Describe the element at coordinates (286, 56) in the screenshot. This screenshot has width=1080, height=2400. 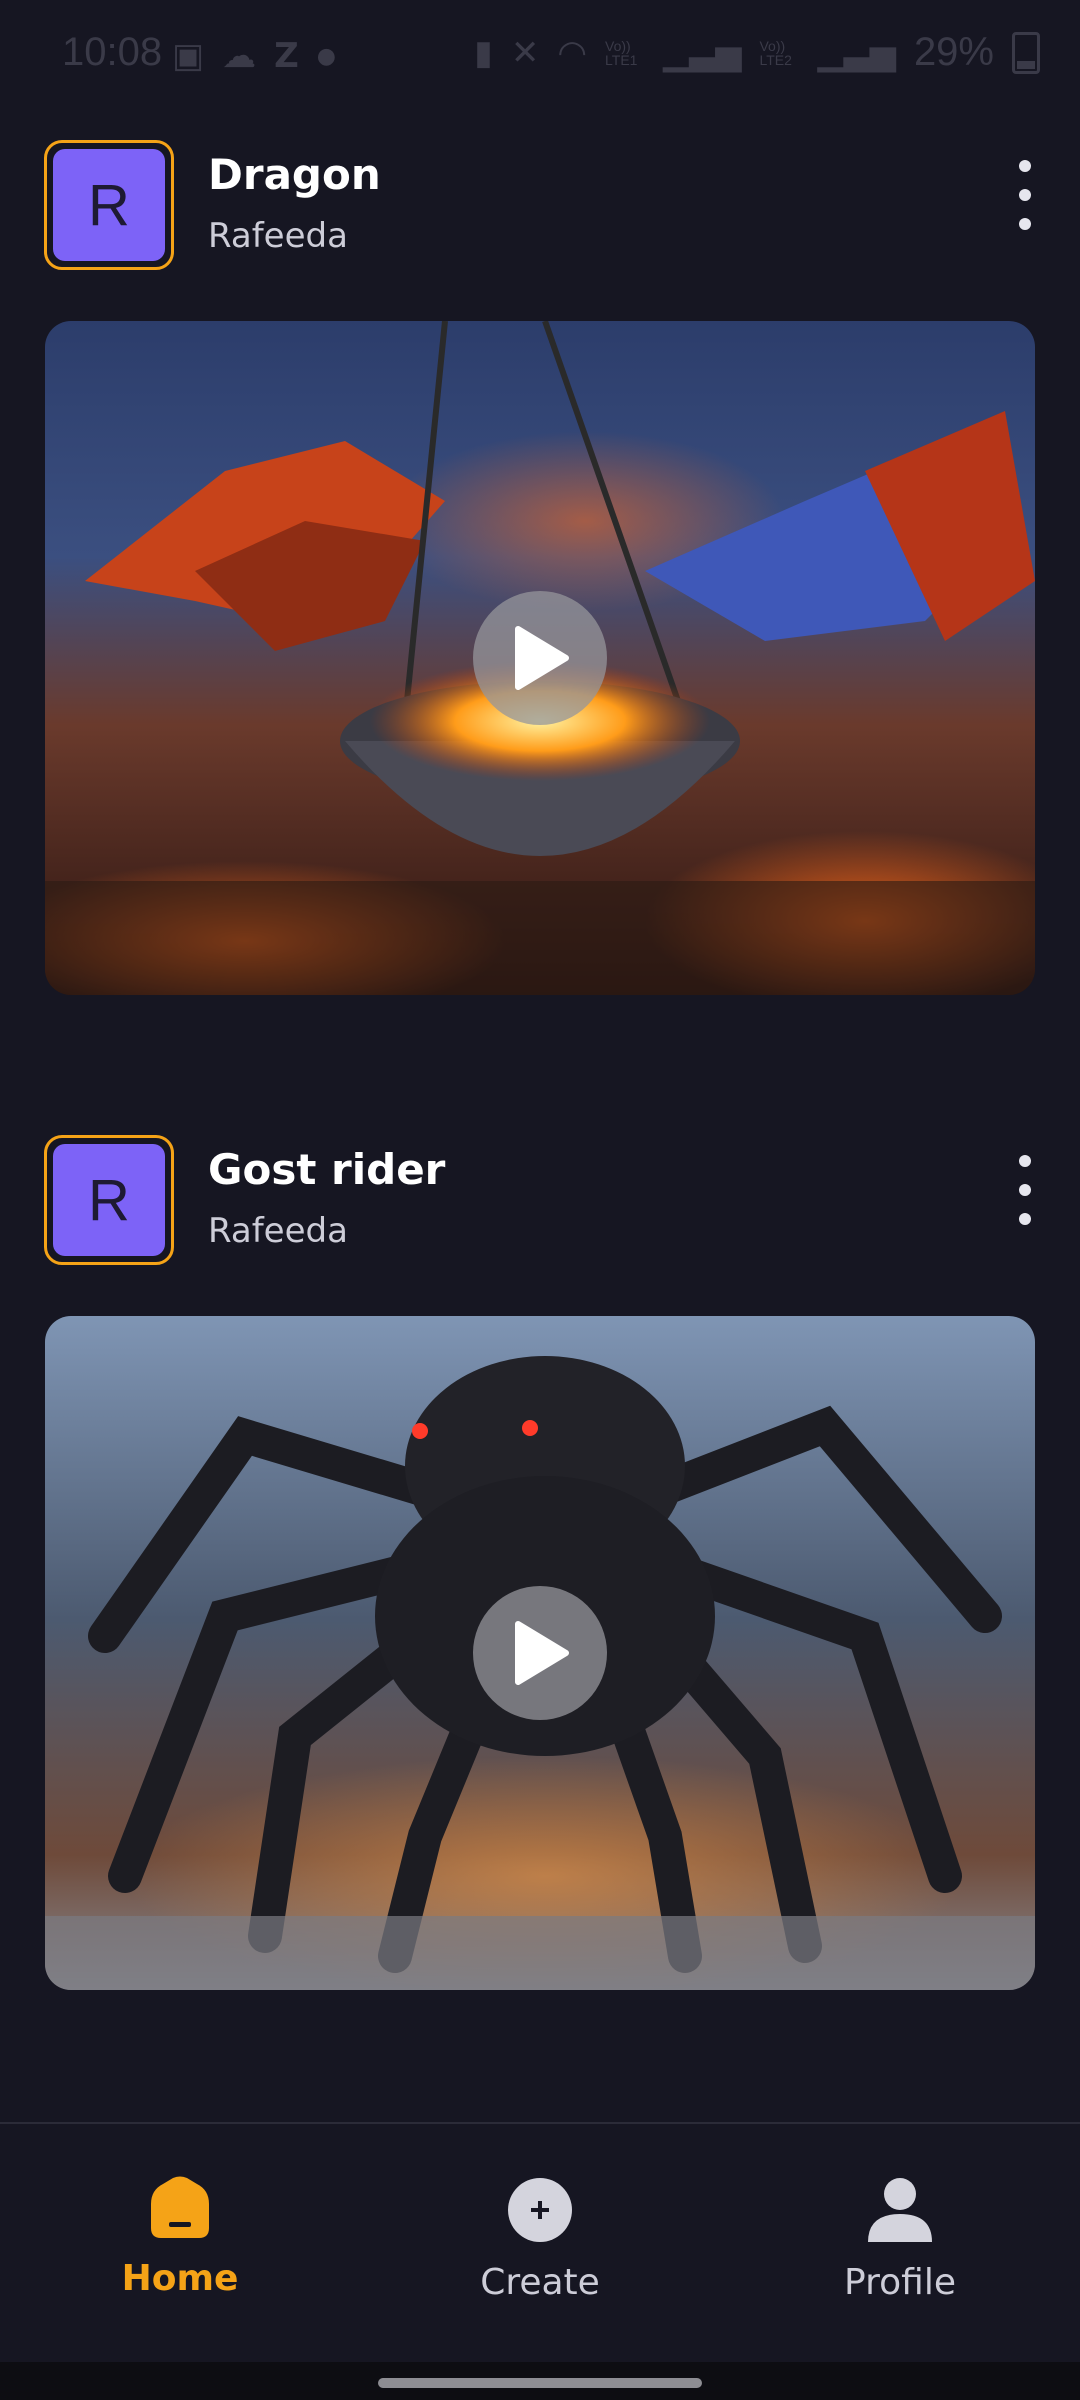
I see `z-app-icon: Z` at that location.